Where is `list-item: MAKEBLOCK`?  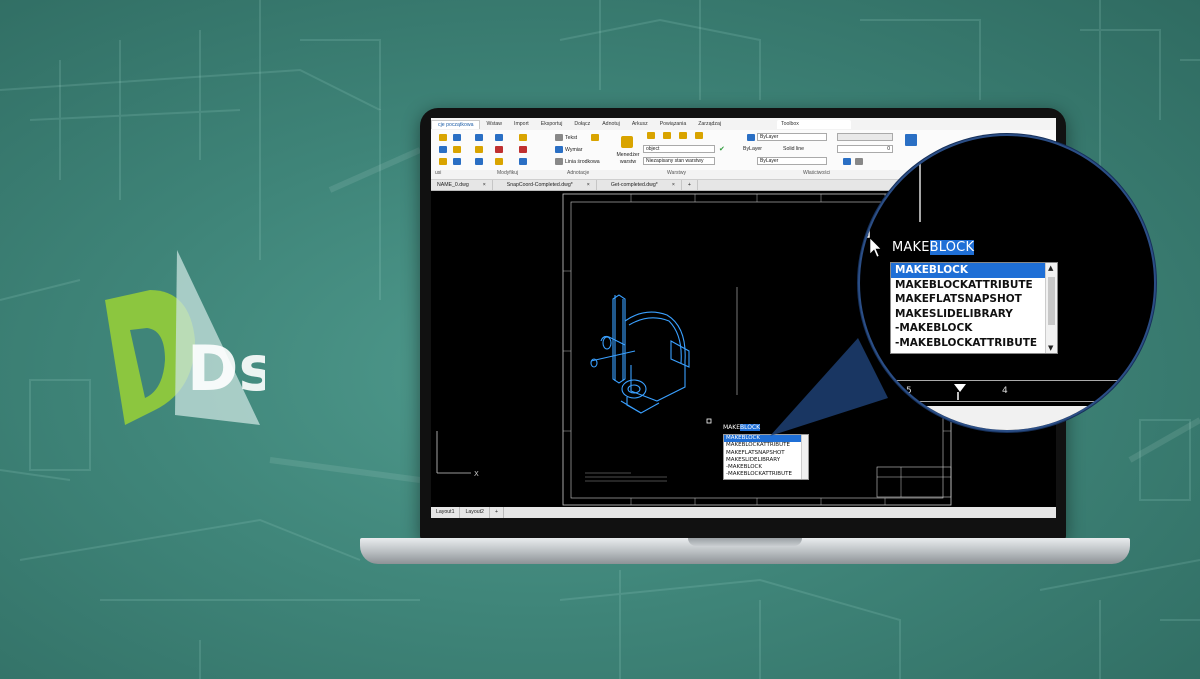
list-item: MAKEBLOCK is located at coordinates (974, 270).